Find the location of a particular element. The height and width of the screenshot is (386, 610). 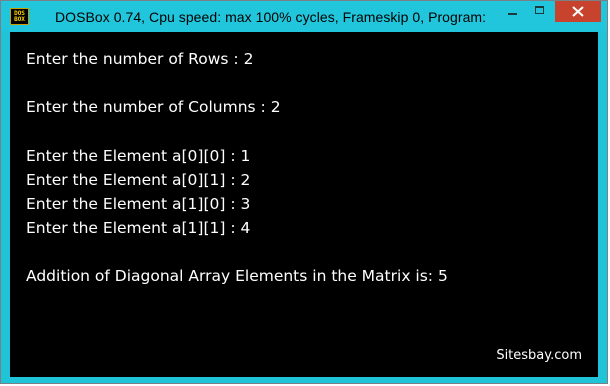

close-icon is located at coordinates (578, 11).